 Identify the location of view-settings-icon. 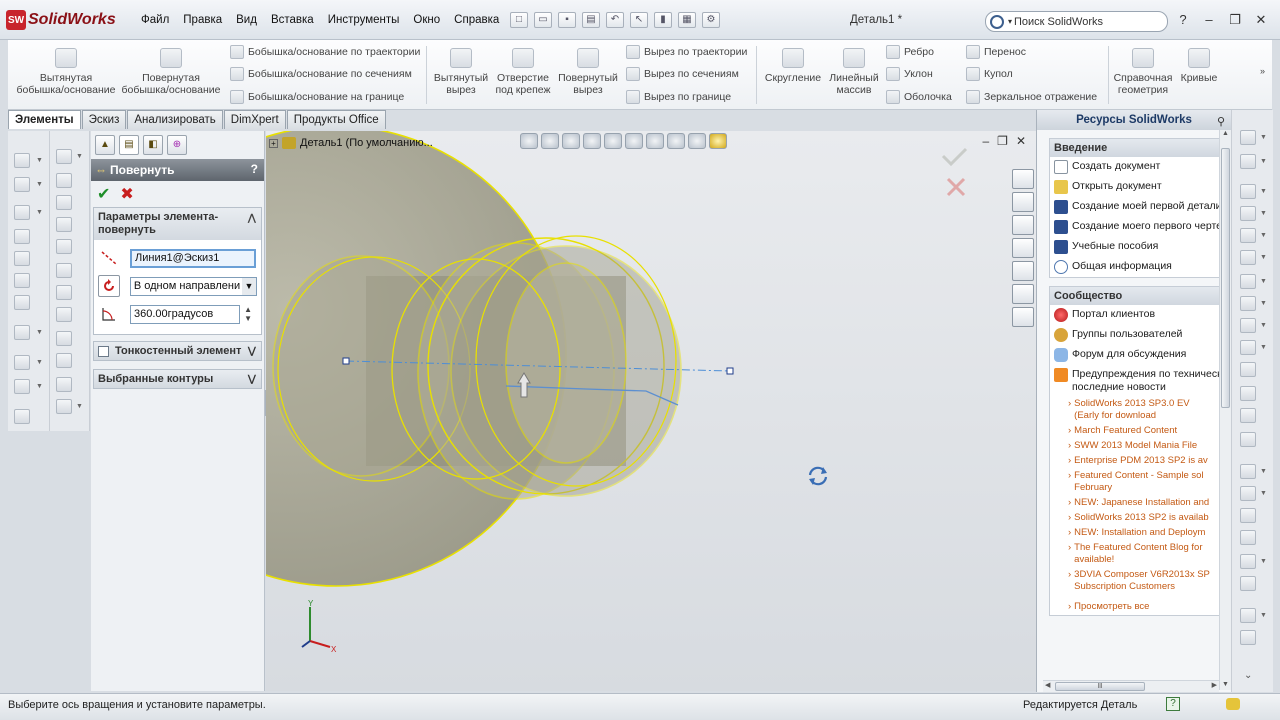
(718, 141).